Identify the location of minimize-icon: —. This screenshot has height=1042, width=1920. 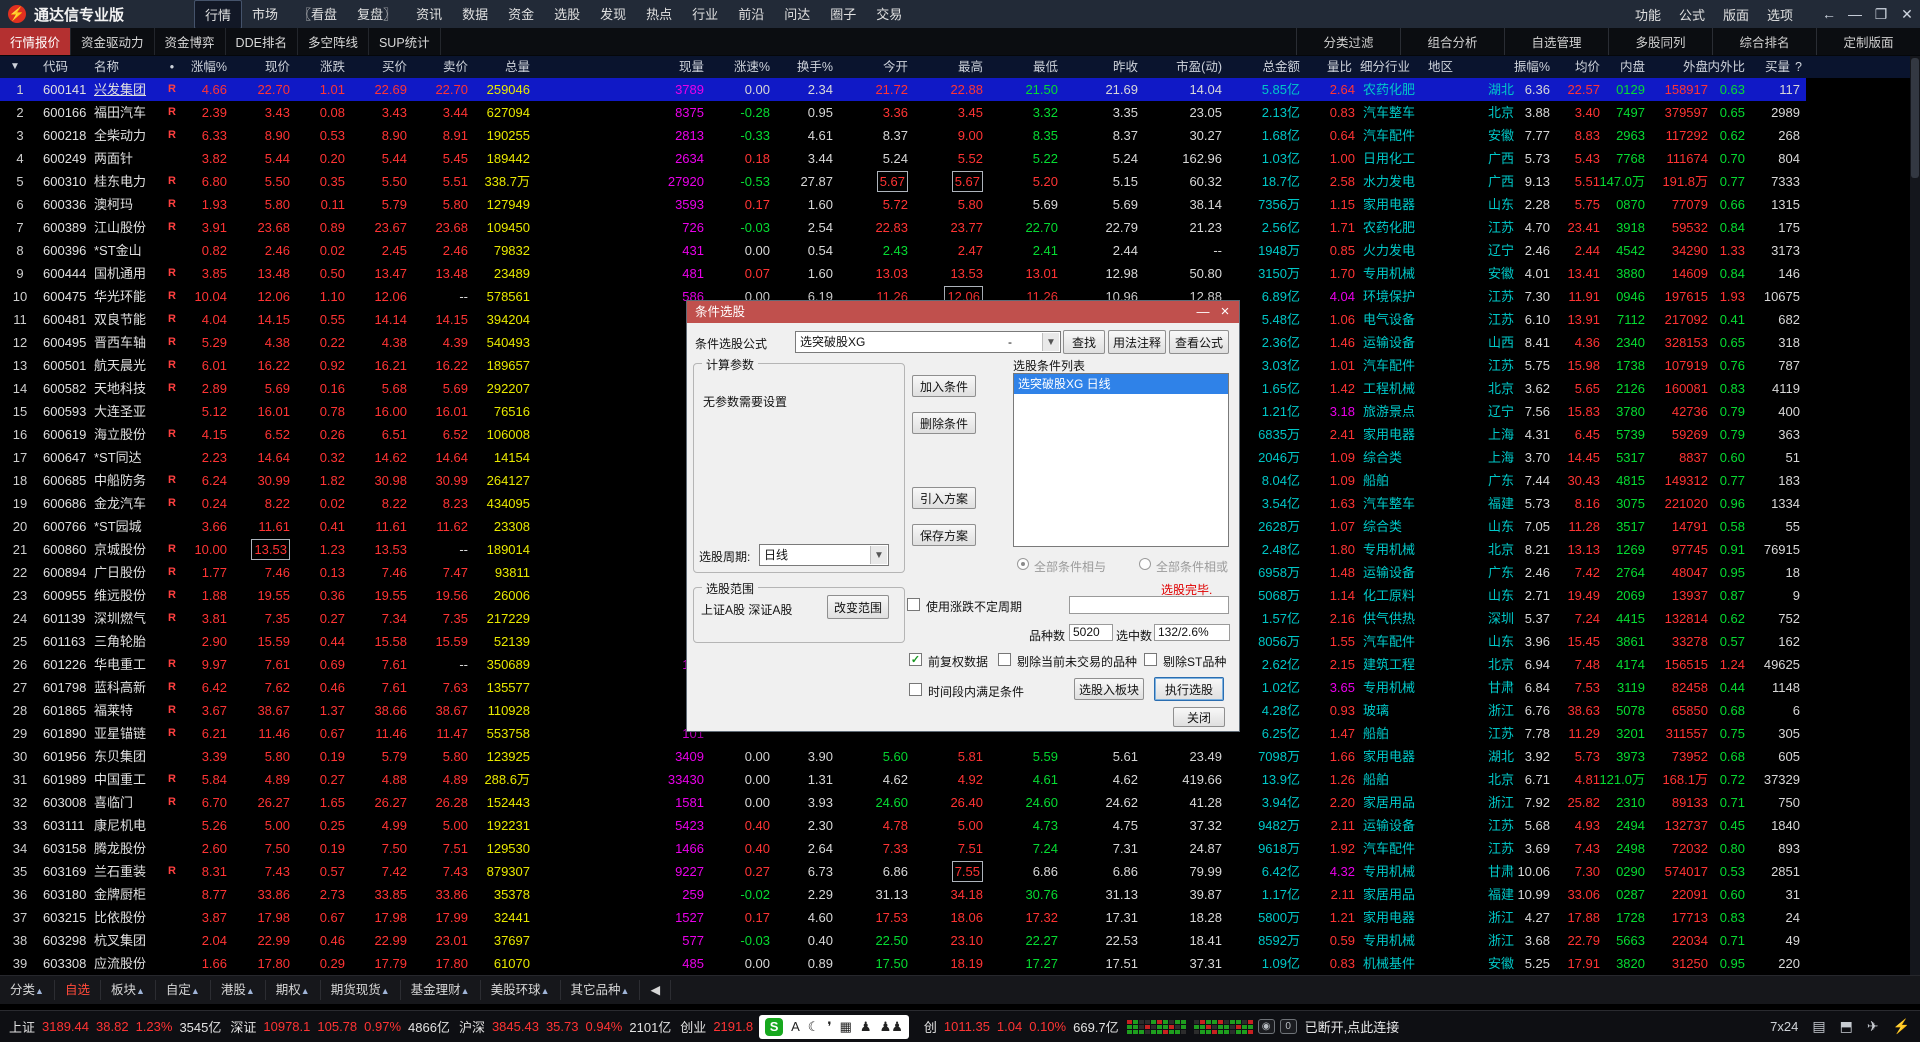
(1855, 14).